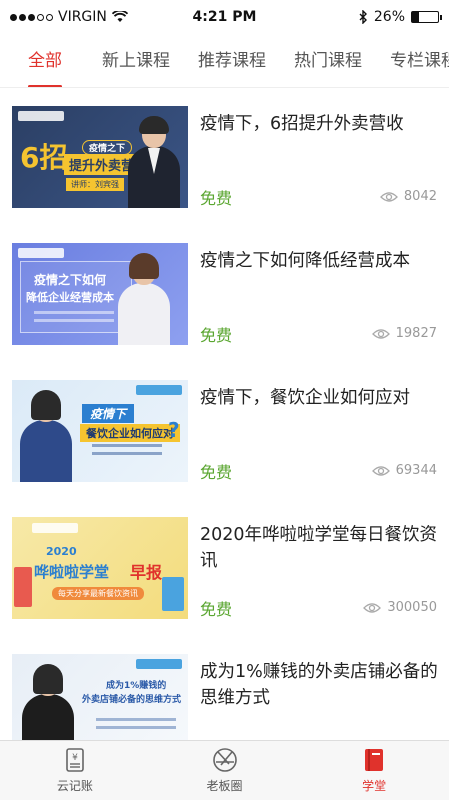  I want to click on thumb-line2: 降低企业经营成本, so click(70, 297).